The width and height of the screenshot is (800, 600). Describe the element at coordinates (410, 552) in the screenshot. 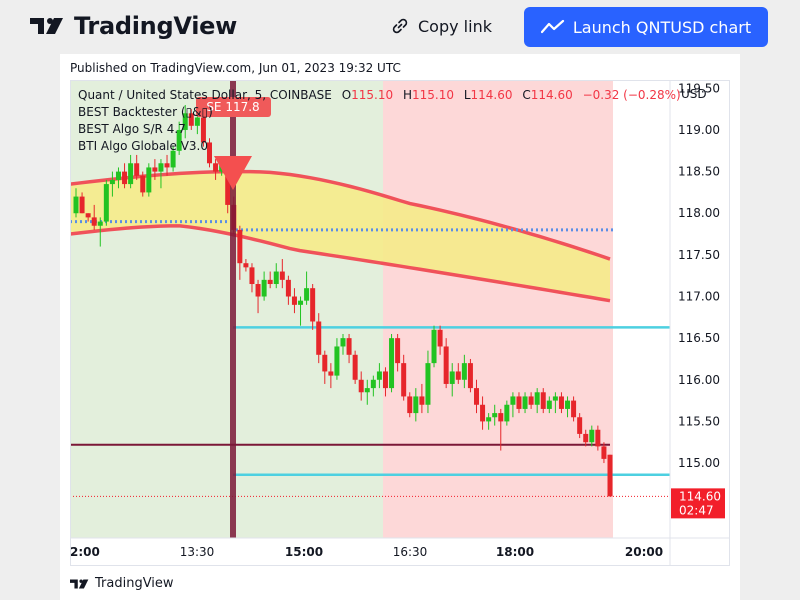

I see `x-tick-label: 16:30` at that location.